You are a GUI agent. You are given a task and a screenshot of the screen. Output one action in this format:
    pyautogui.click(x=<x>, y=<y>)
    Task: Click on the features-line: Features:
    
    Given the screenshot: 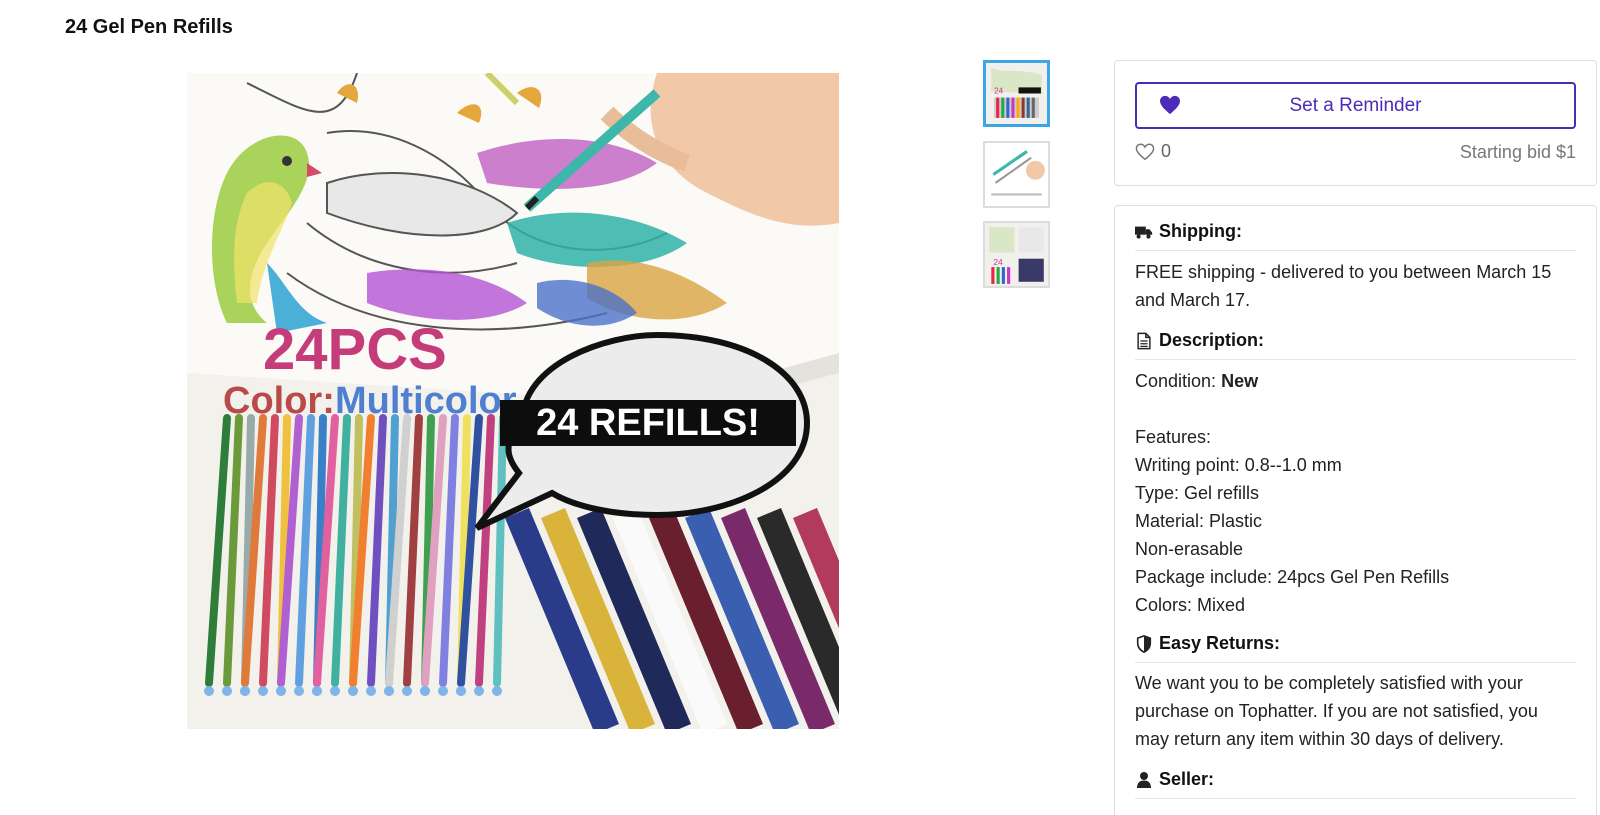 What is the action you would take?
    pyautogui.click(x=1173, y=437)
    